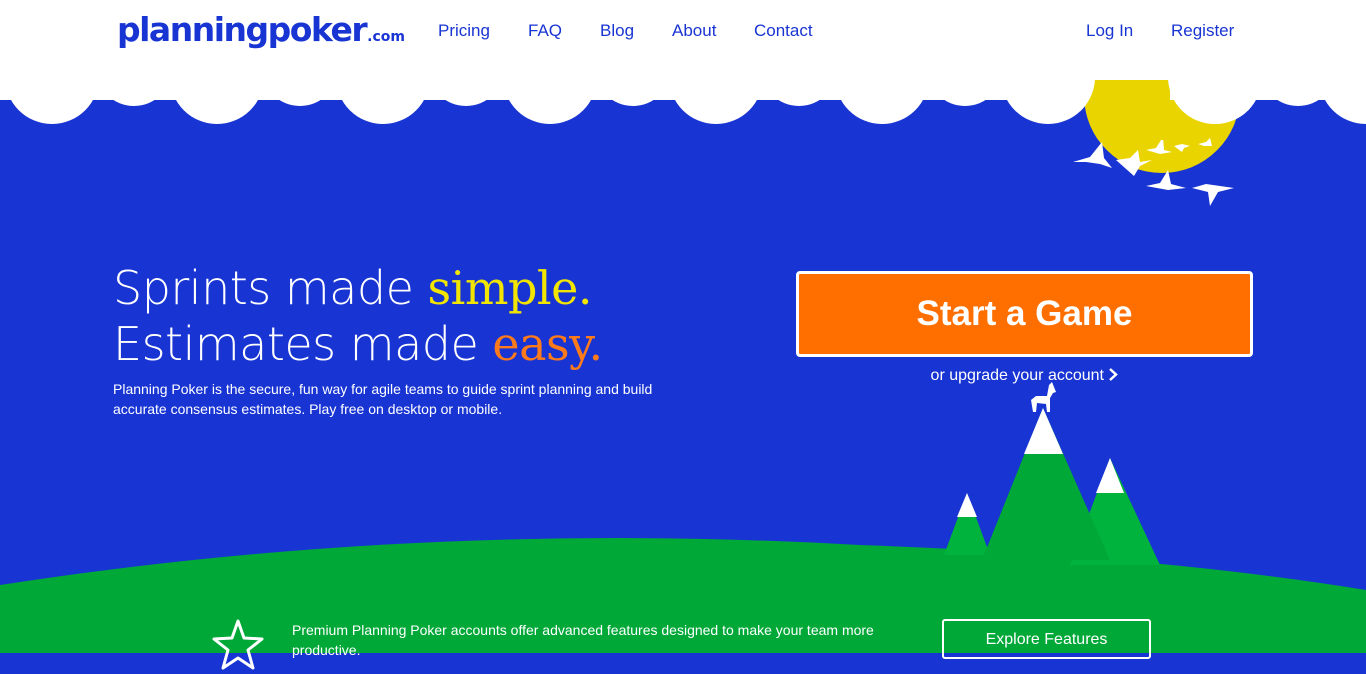 Image resolution: width=1366 pixels, height=674 pixels. Describe the element at coordinates (694, 31) in the screenshot. I see `nav-about: About` at that location.